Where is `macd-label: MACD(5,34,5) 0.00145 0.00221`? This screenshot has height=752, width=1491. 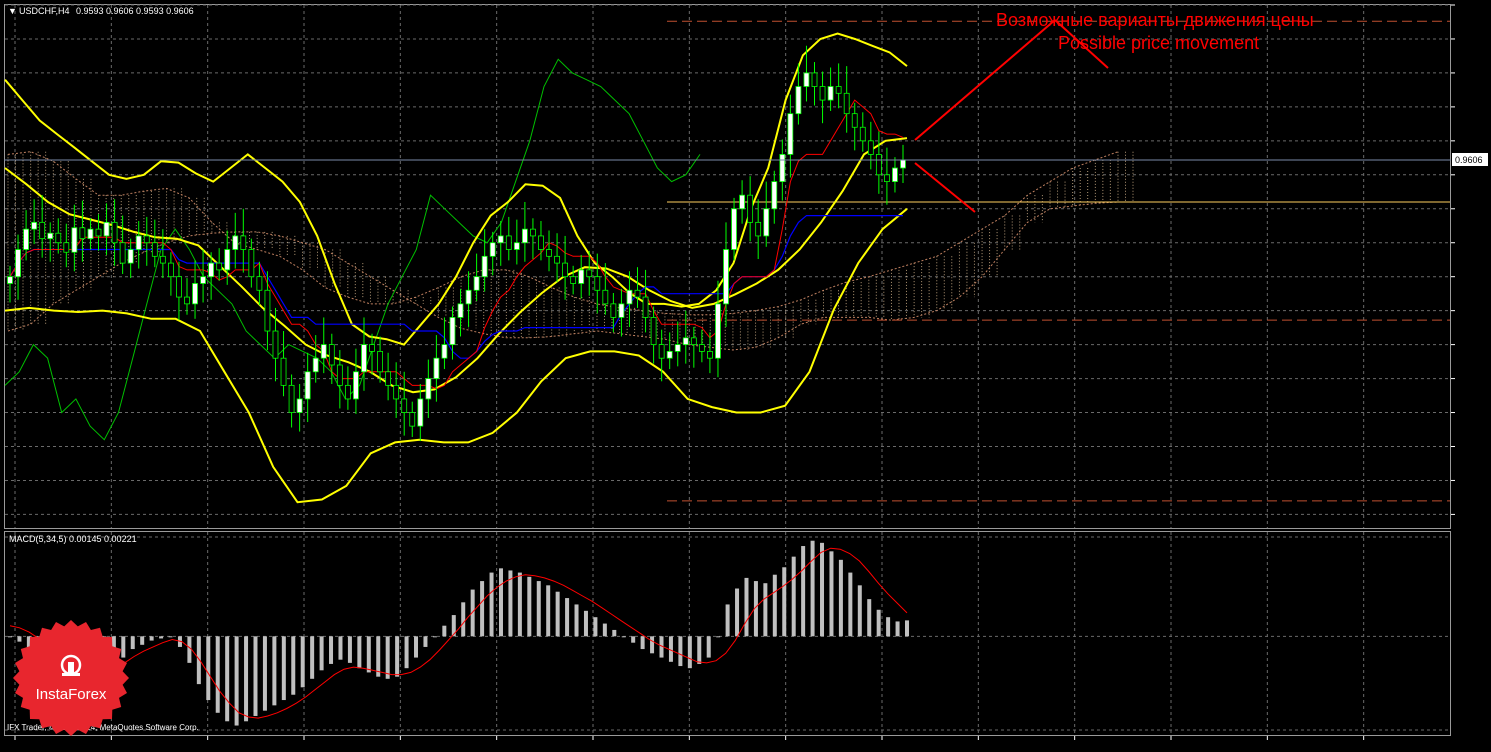
macd-label: MACD(5,34,5) 0.00145 0.00221 is located at coordinates (73, 539).